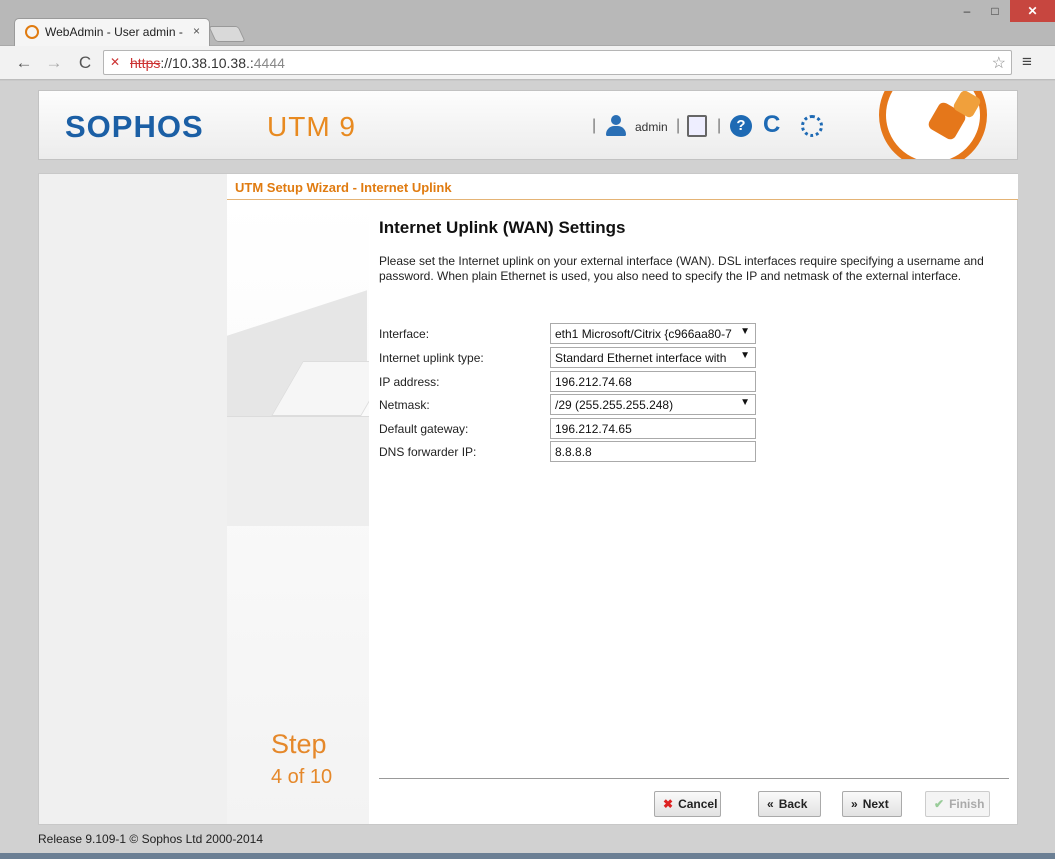  I want to click on window-maximize-button: □, so click(995, 11).